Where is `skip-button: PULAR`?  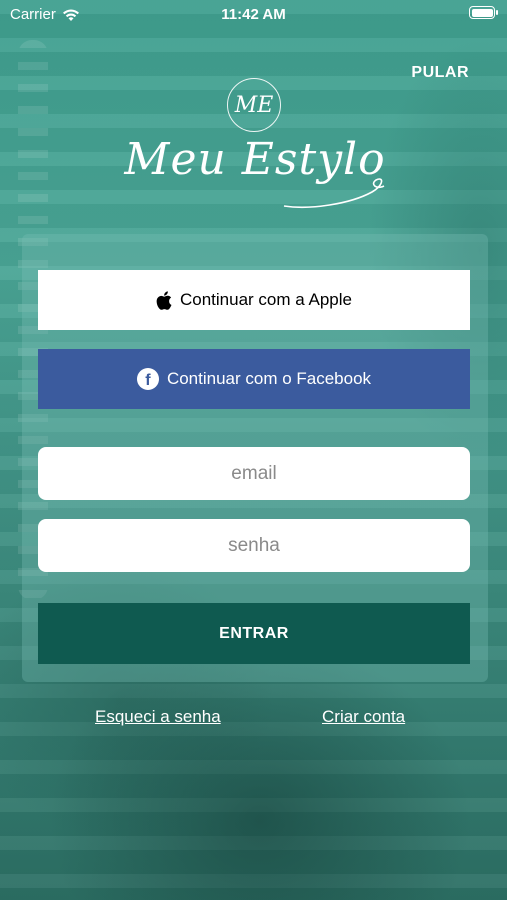 skip-button: PULAR is located at coordinates (440, 73).